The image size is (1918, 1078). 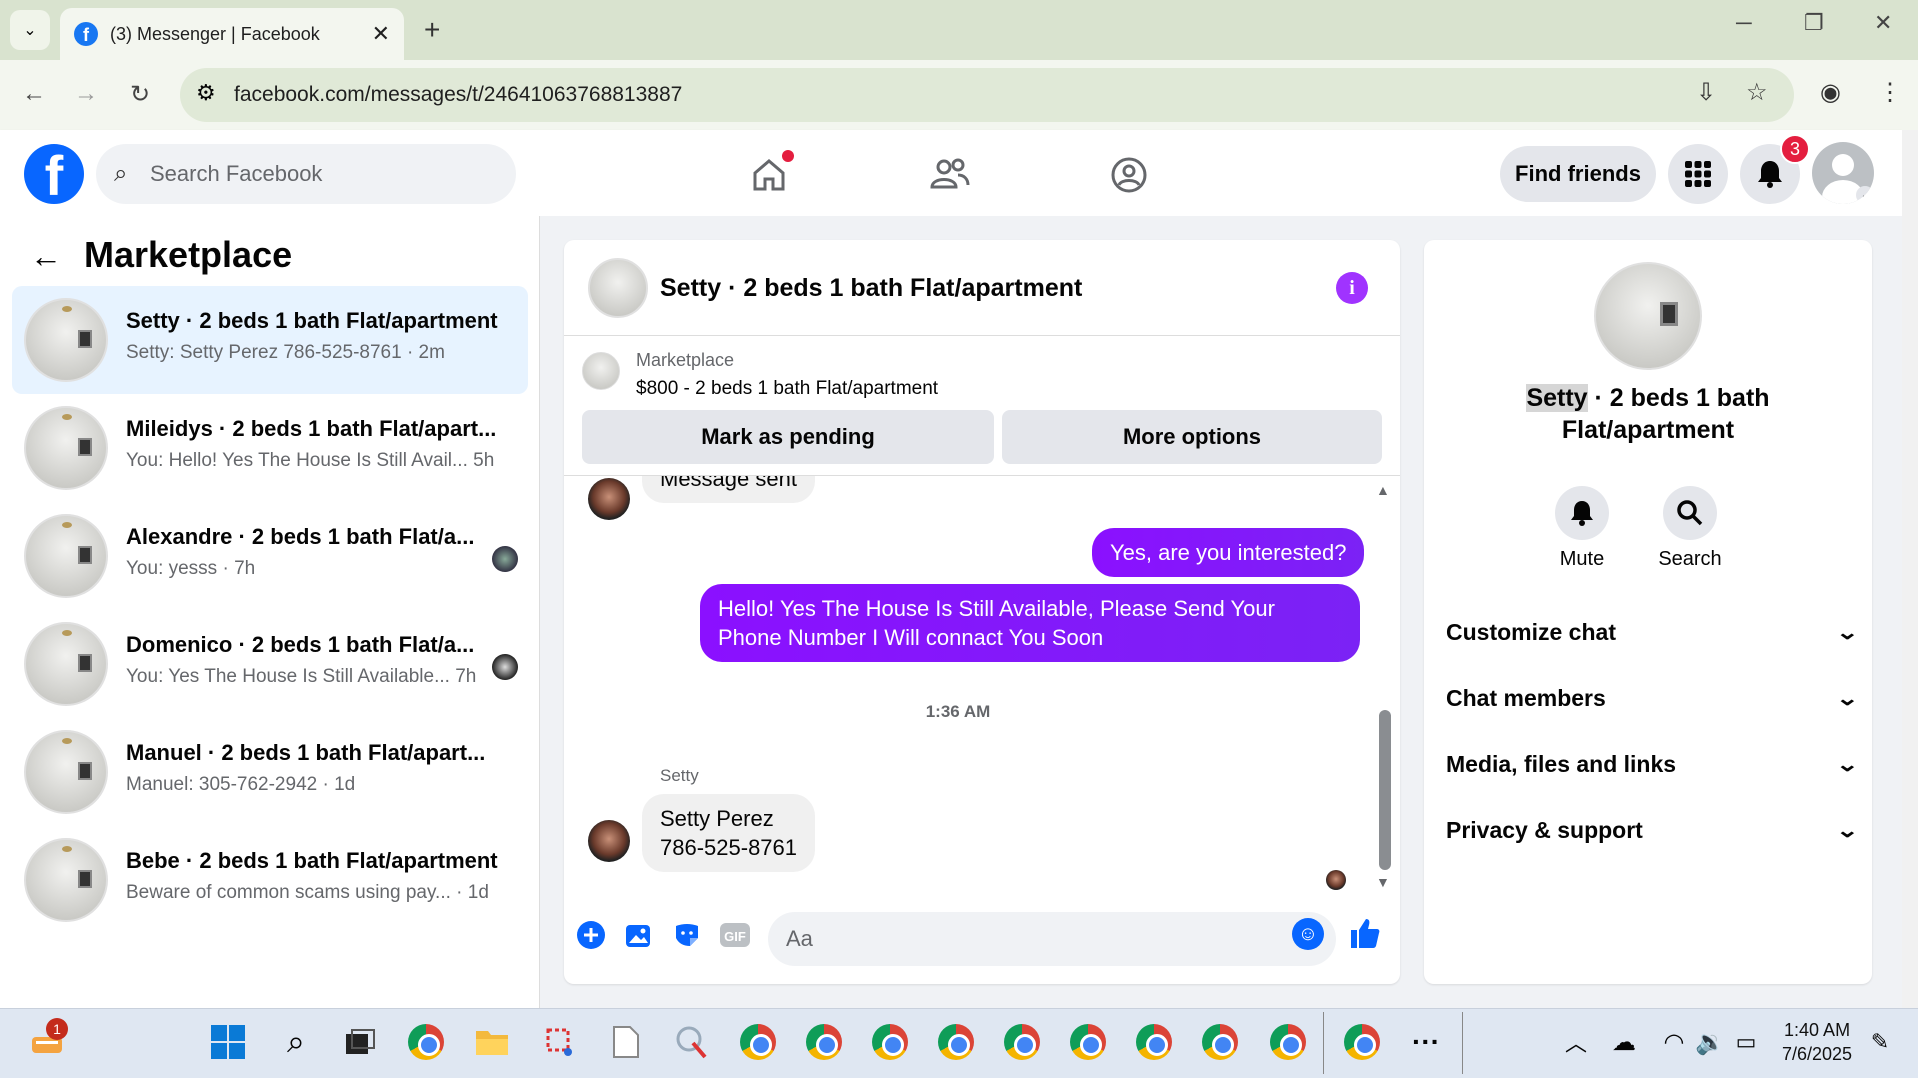 What do you see at coordinates (788, 156) in the screenshot?
I see `home-notification-dot` at bounding box center [788, 156].